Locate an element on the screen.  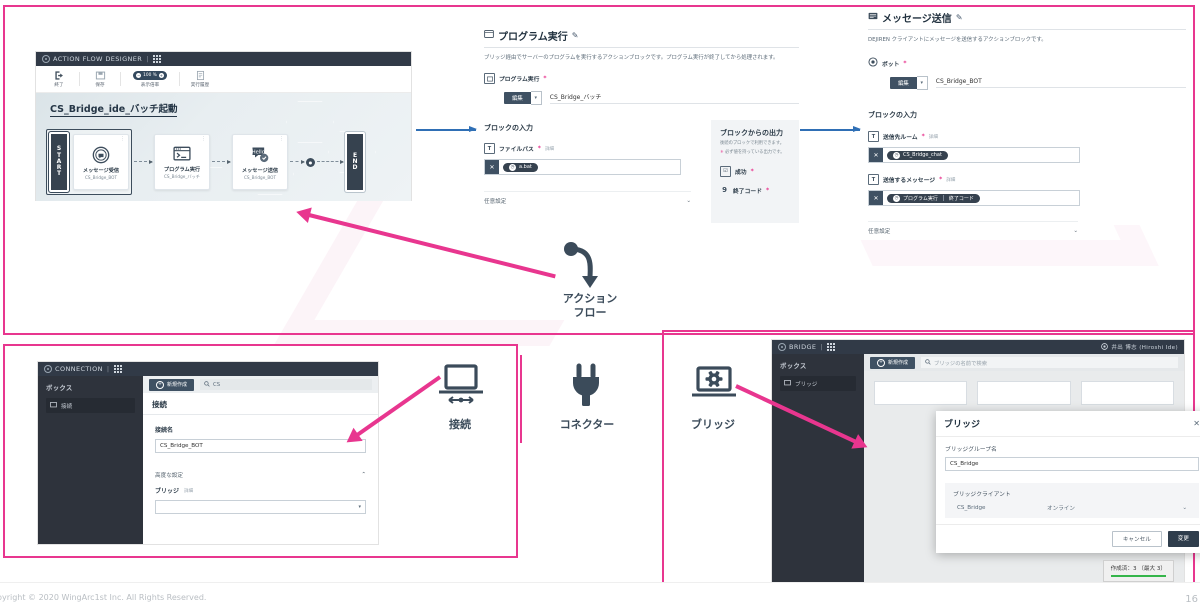
file-path-input: ✕ ◷ a.bat is located at coordinates (582, 167).